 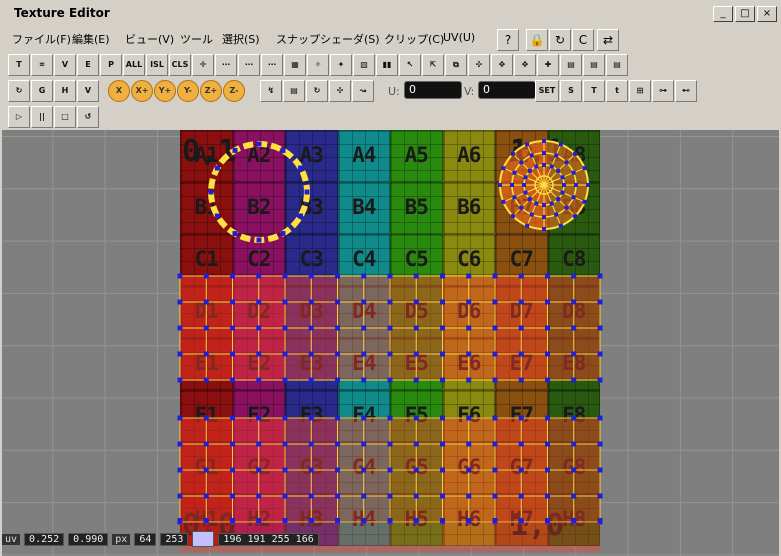 I want to click on row1-button-8: ✛, so click(x=203, y=65).